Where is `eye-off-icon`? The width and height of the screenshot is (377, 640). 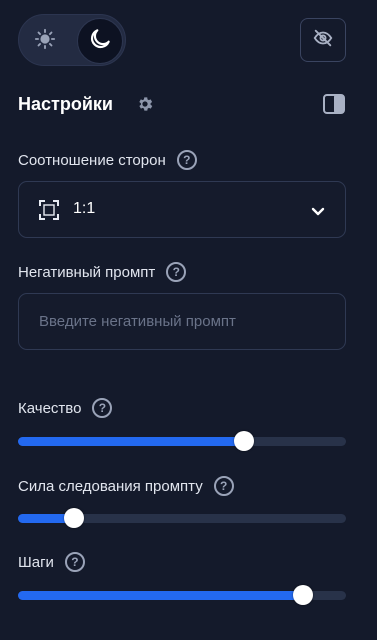
eye-off-icon is located at coordinates (323, 40).